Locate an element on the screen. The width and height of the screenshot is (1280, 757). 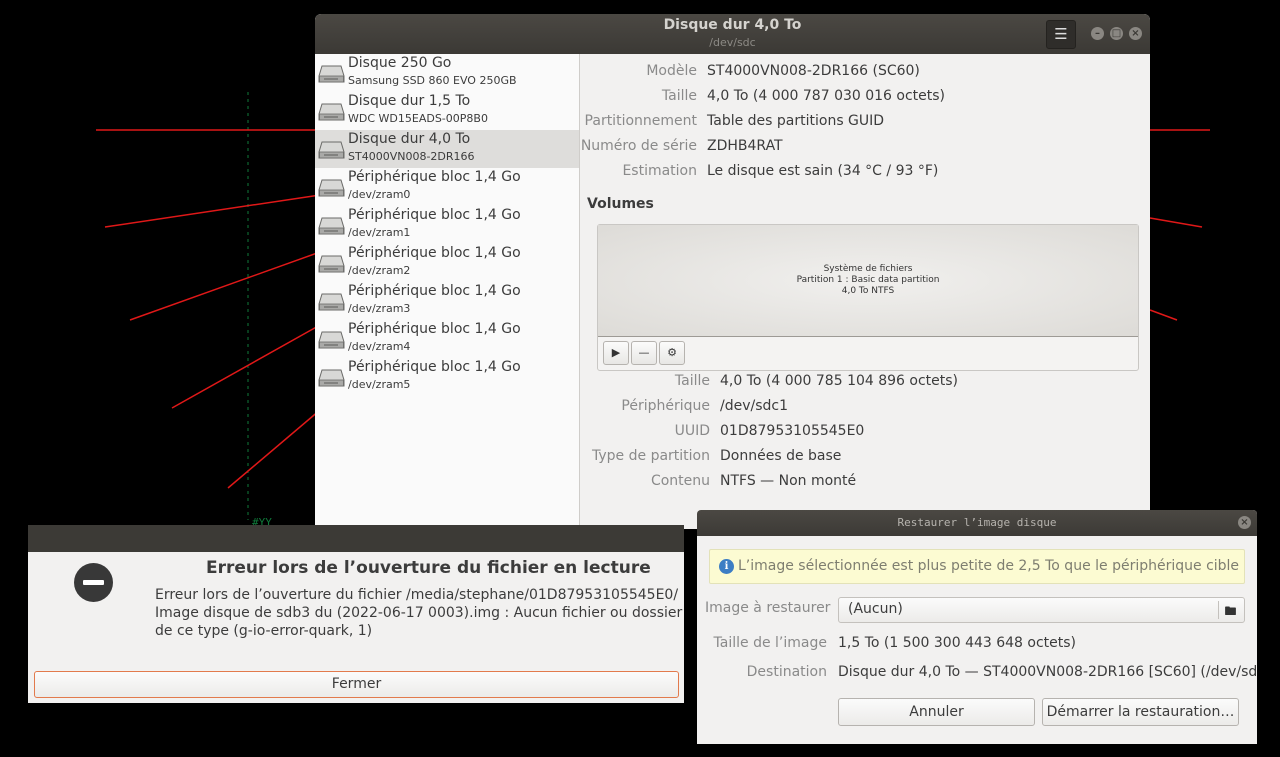
disk-info-value: ST4000VN008-2DR166 (SC60) is located at coordinates (813, 71).